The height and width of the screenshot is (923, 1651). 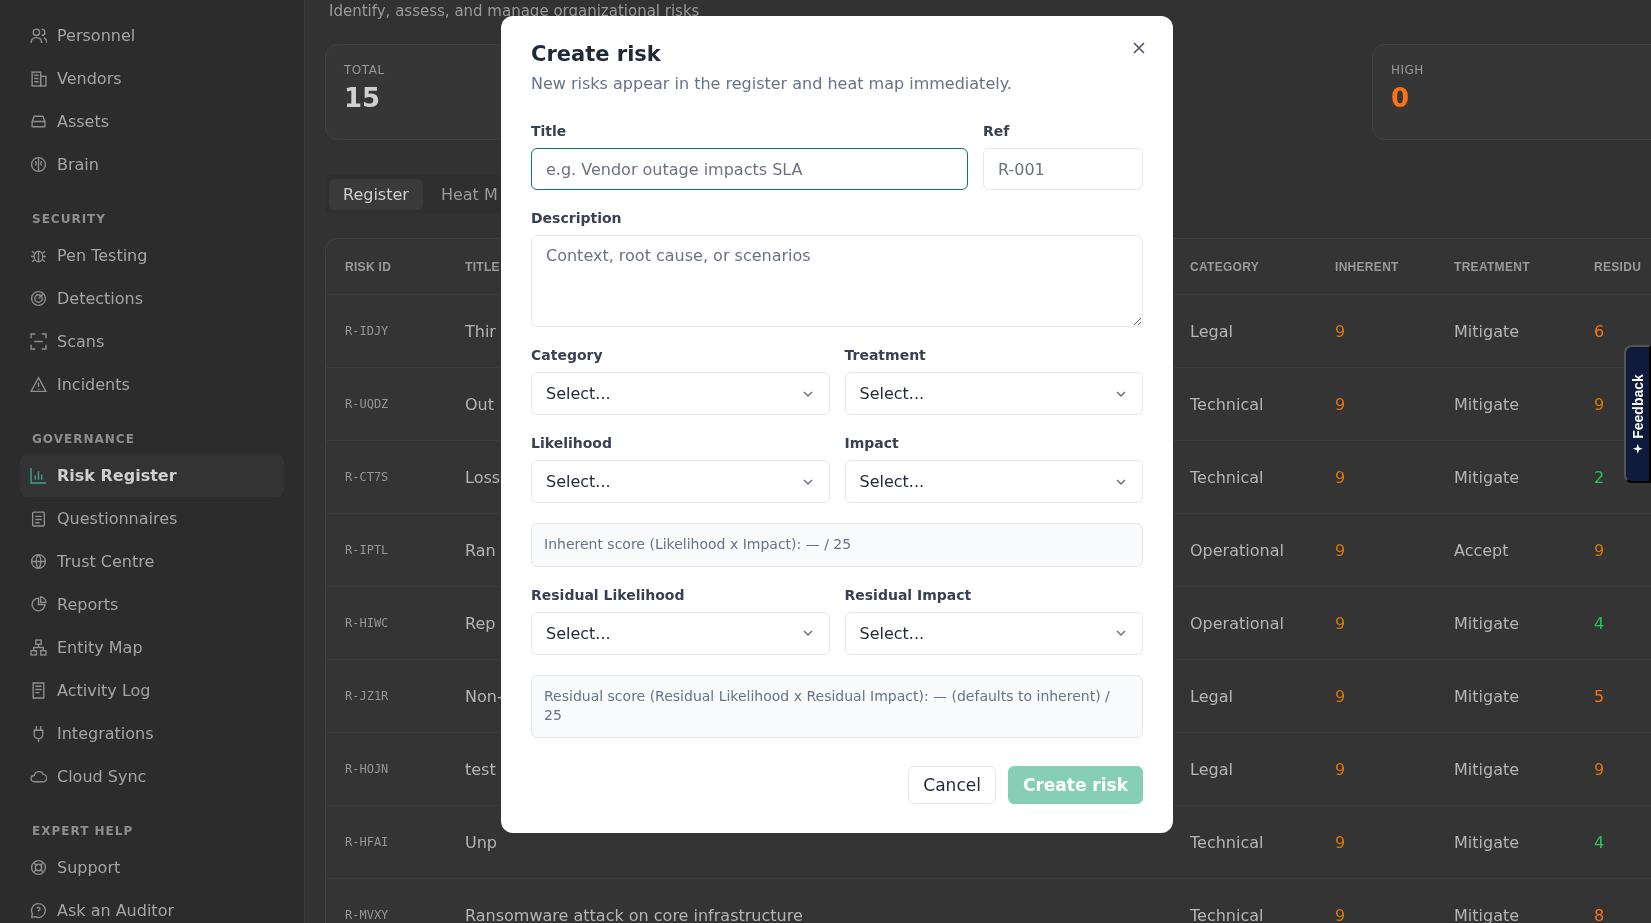 I want to click on sidebar-item: Entity Map, so click(x=152, y=647).